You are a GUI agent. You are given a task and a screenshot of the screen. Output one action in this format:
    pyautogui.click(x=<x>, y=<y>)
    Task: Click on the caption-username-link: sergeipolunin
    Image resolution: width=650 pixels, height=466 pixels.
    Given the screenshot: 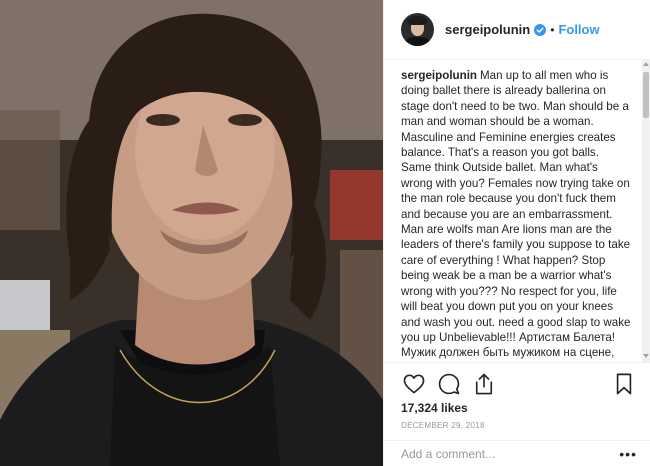 What is the action you would take?
    pyautogui.click(x=439, y=75)
    